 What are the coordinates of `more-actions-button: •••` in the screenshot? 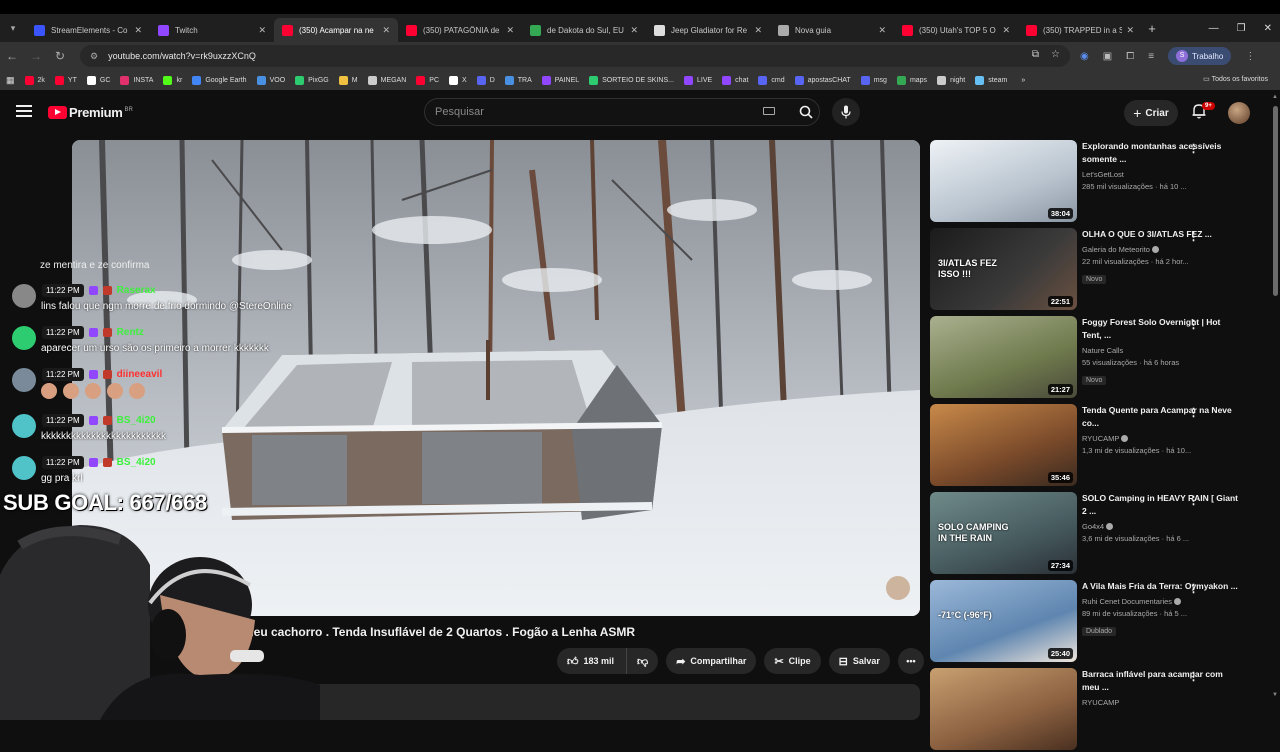 It's located at (910, 661).